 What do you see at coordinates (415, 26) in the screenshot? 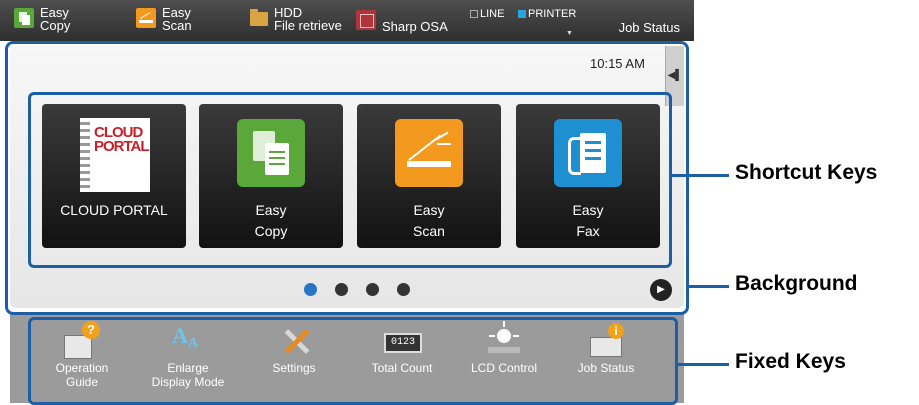
I see `sharp-osa-label: Sharp OSA` at bounding box center [415, 26].